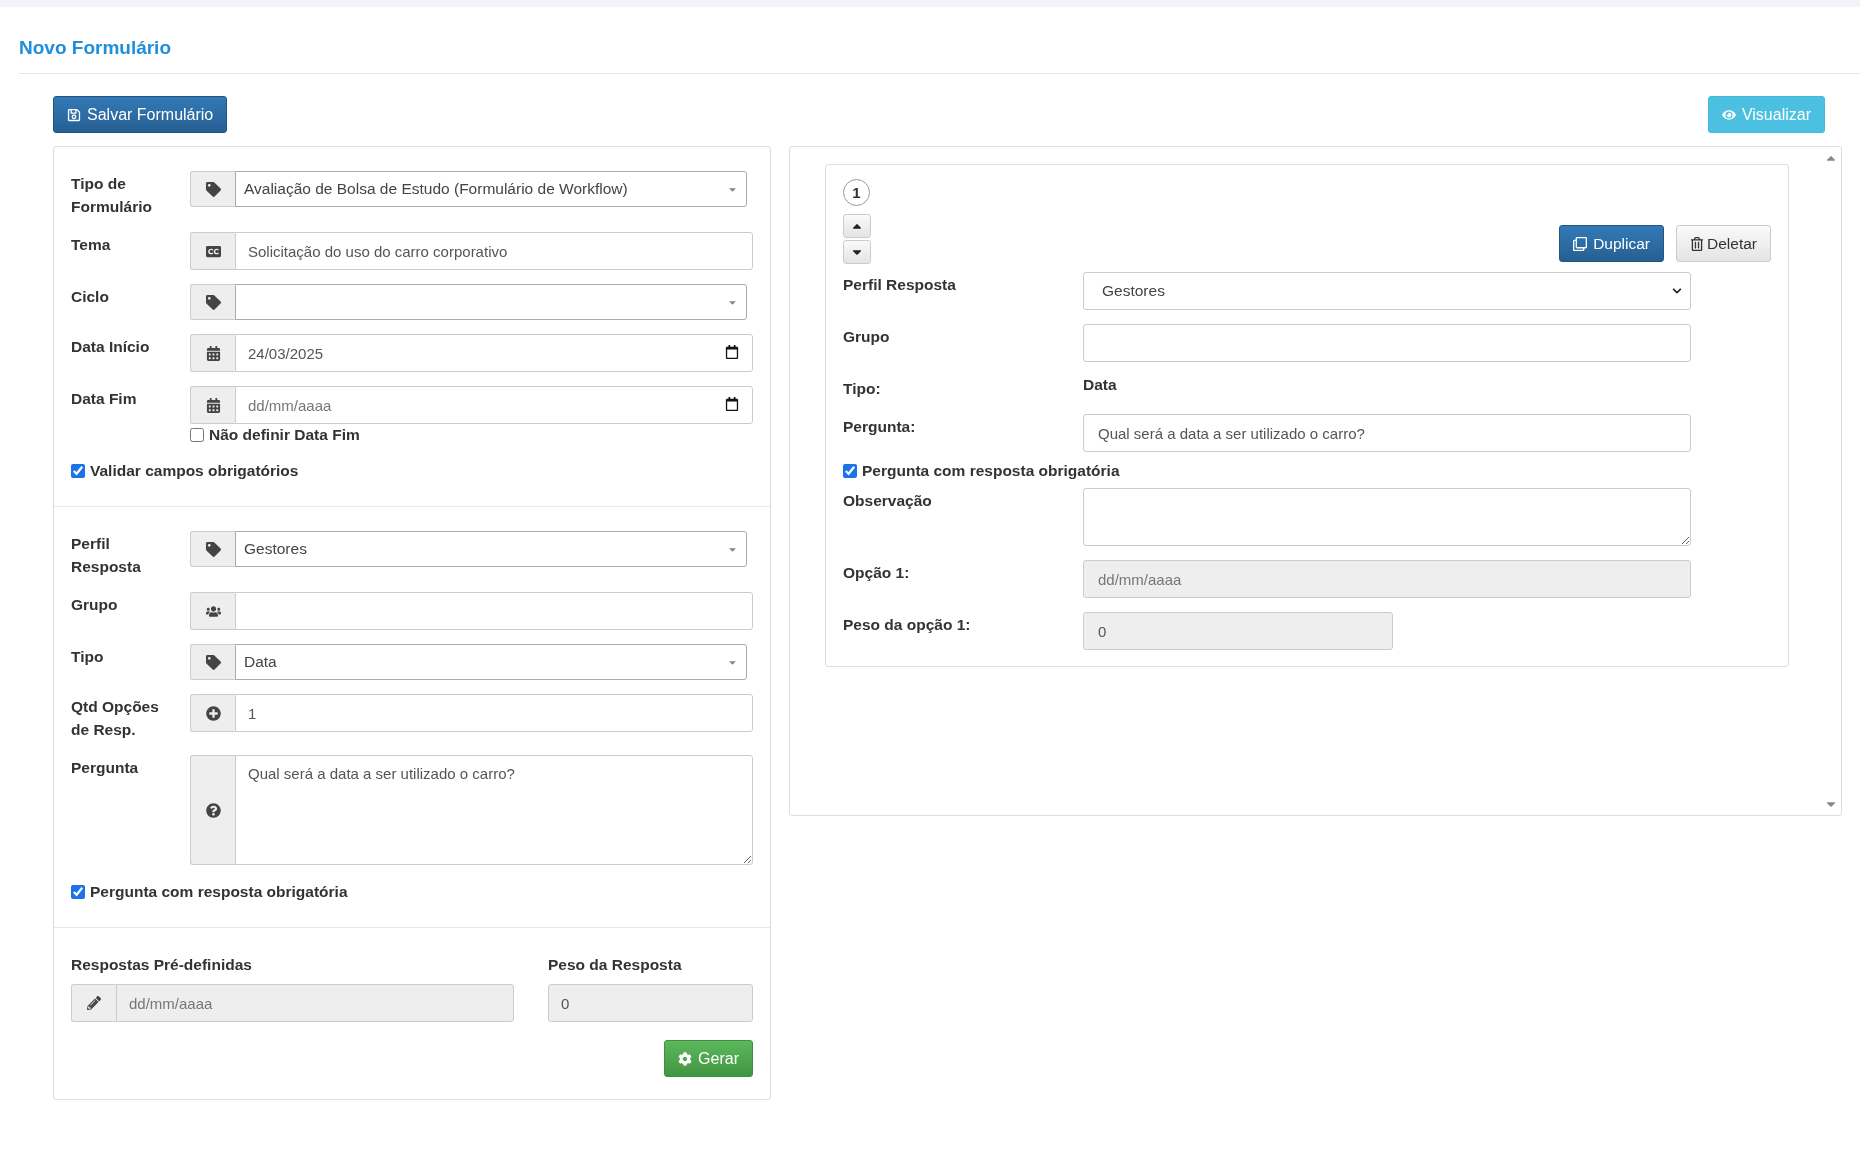 This screenshot has width=1860, height=1162. Describe the element at coordinates (1612, 243) in the screenshot. I see `duplicate-button: Duplicar` at that location.